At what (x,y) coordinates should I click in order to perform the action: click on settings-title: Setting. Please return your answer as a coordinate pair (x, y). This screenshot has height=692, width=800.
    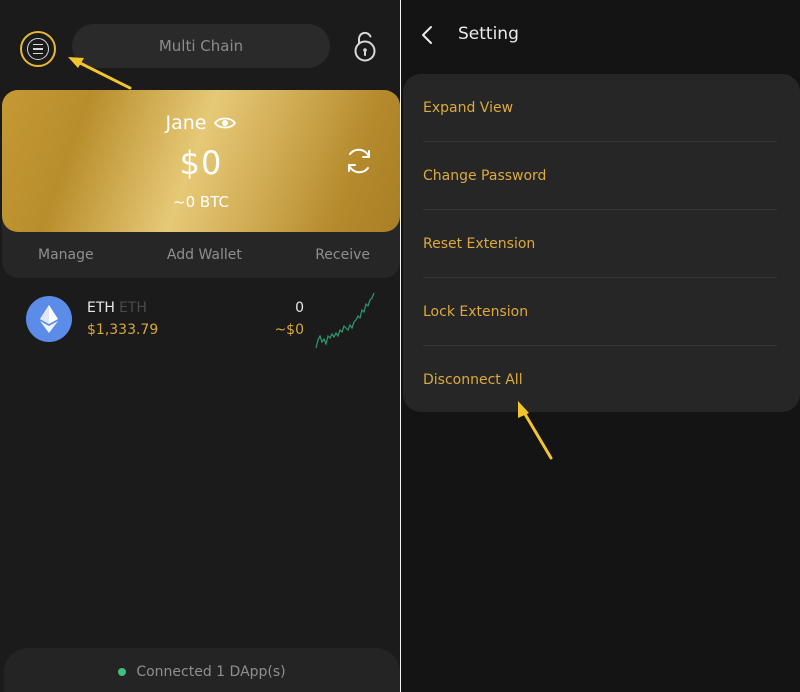
    Looking at the image, I should click on (488, 34).